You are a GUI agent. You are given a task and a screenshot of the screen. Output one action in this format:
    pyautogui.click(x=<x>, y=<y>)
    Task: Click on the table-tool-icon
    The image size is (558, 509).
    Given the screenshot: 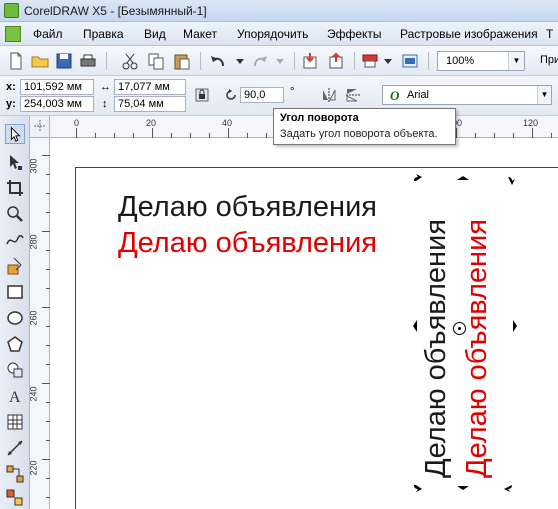 What is the action you would take?
    pyautogui.click(x=15, y=422)
    